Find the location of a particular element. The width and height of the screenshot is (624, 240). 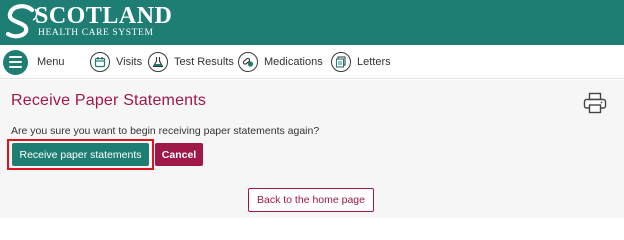

brand-name: SCOTLAND is located at coordinates (104, 16).